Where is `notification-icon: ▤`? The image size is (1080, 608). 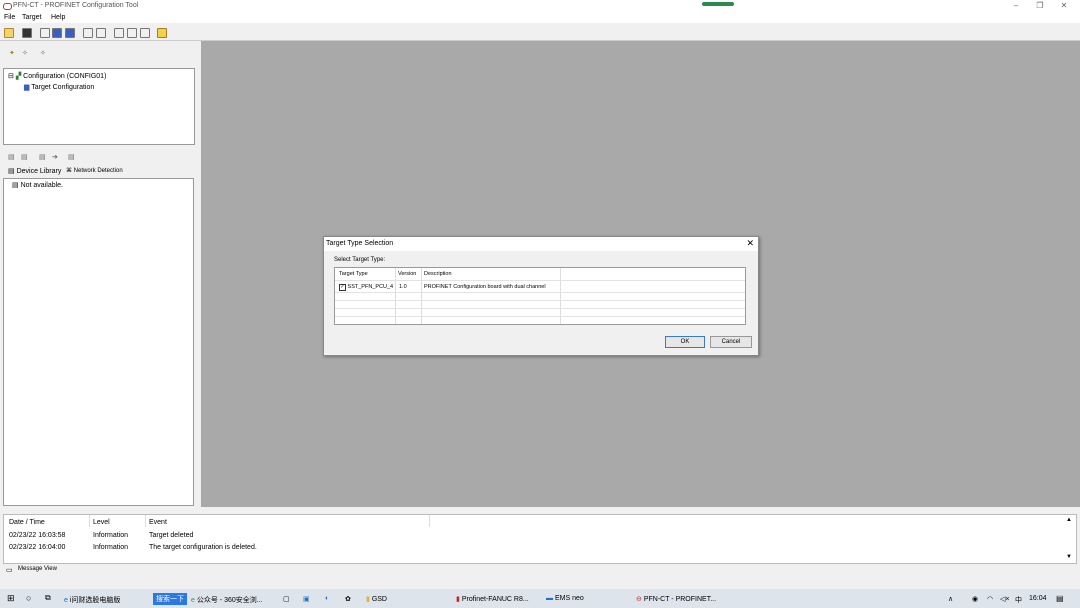
notification-icon: ▤ is located at coordinates (1060, 598).